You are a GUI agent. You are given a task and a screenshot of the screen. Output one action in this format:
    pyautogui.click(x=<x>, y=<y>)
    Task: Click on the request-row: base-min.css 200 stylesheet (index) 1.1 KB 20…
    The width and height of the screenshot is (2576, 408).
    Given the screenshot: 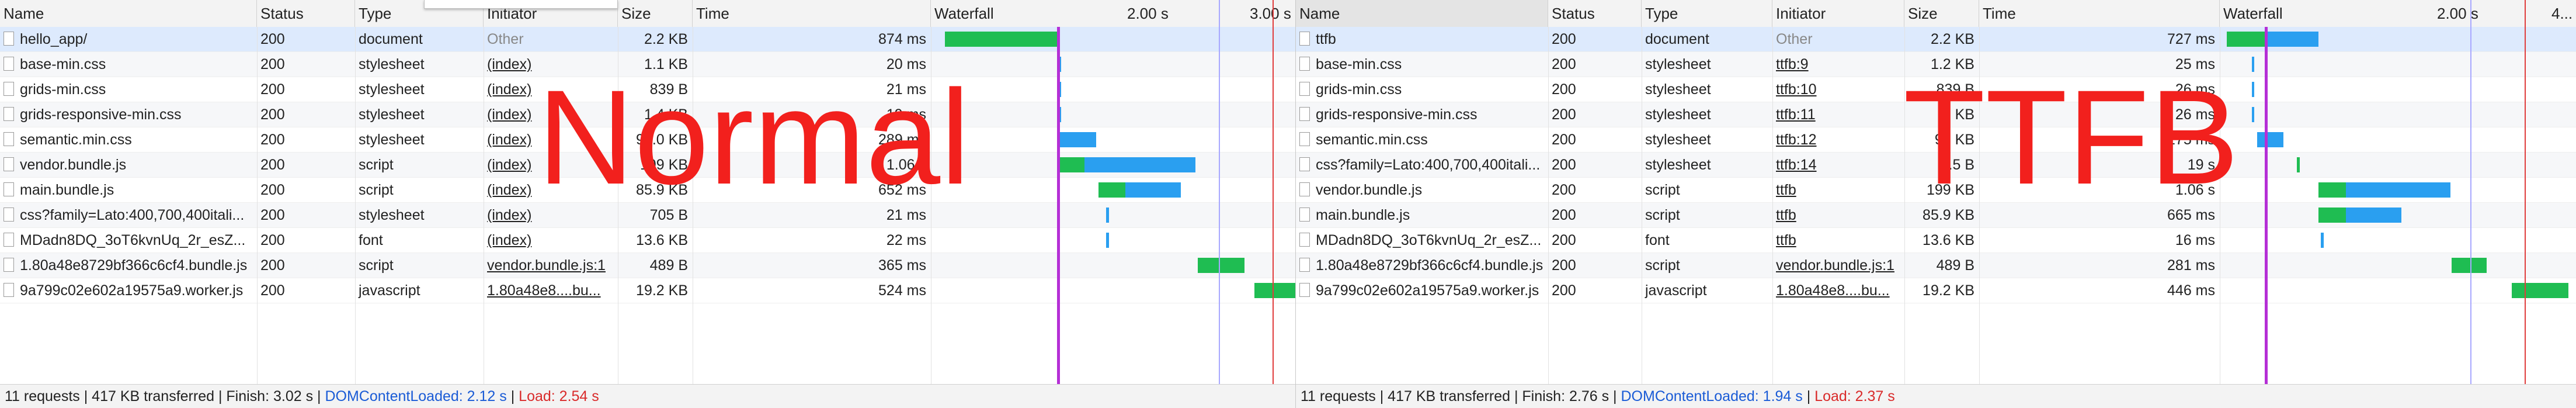 What is the action you would take?
    pyautogui.click(x=648, y=64)
    